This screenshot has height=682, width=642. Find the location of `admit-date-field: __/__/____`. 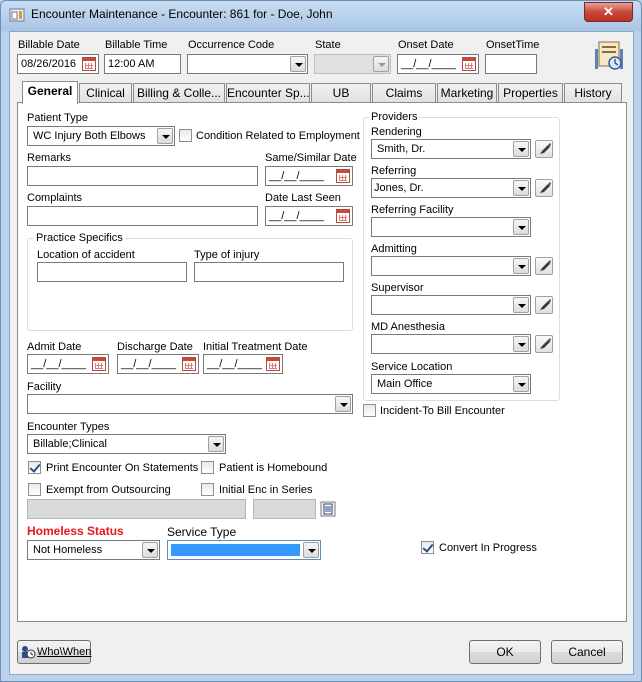

admit-date-field: __/__/____ is located at coordinates (68, 364).